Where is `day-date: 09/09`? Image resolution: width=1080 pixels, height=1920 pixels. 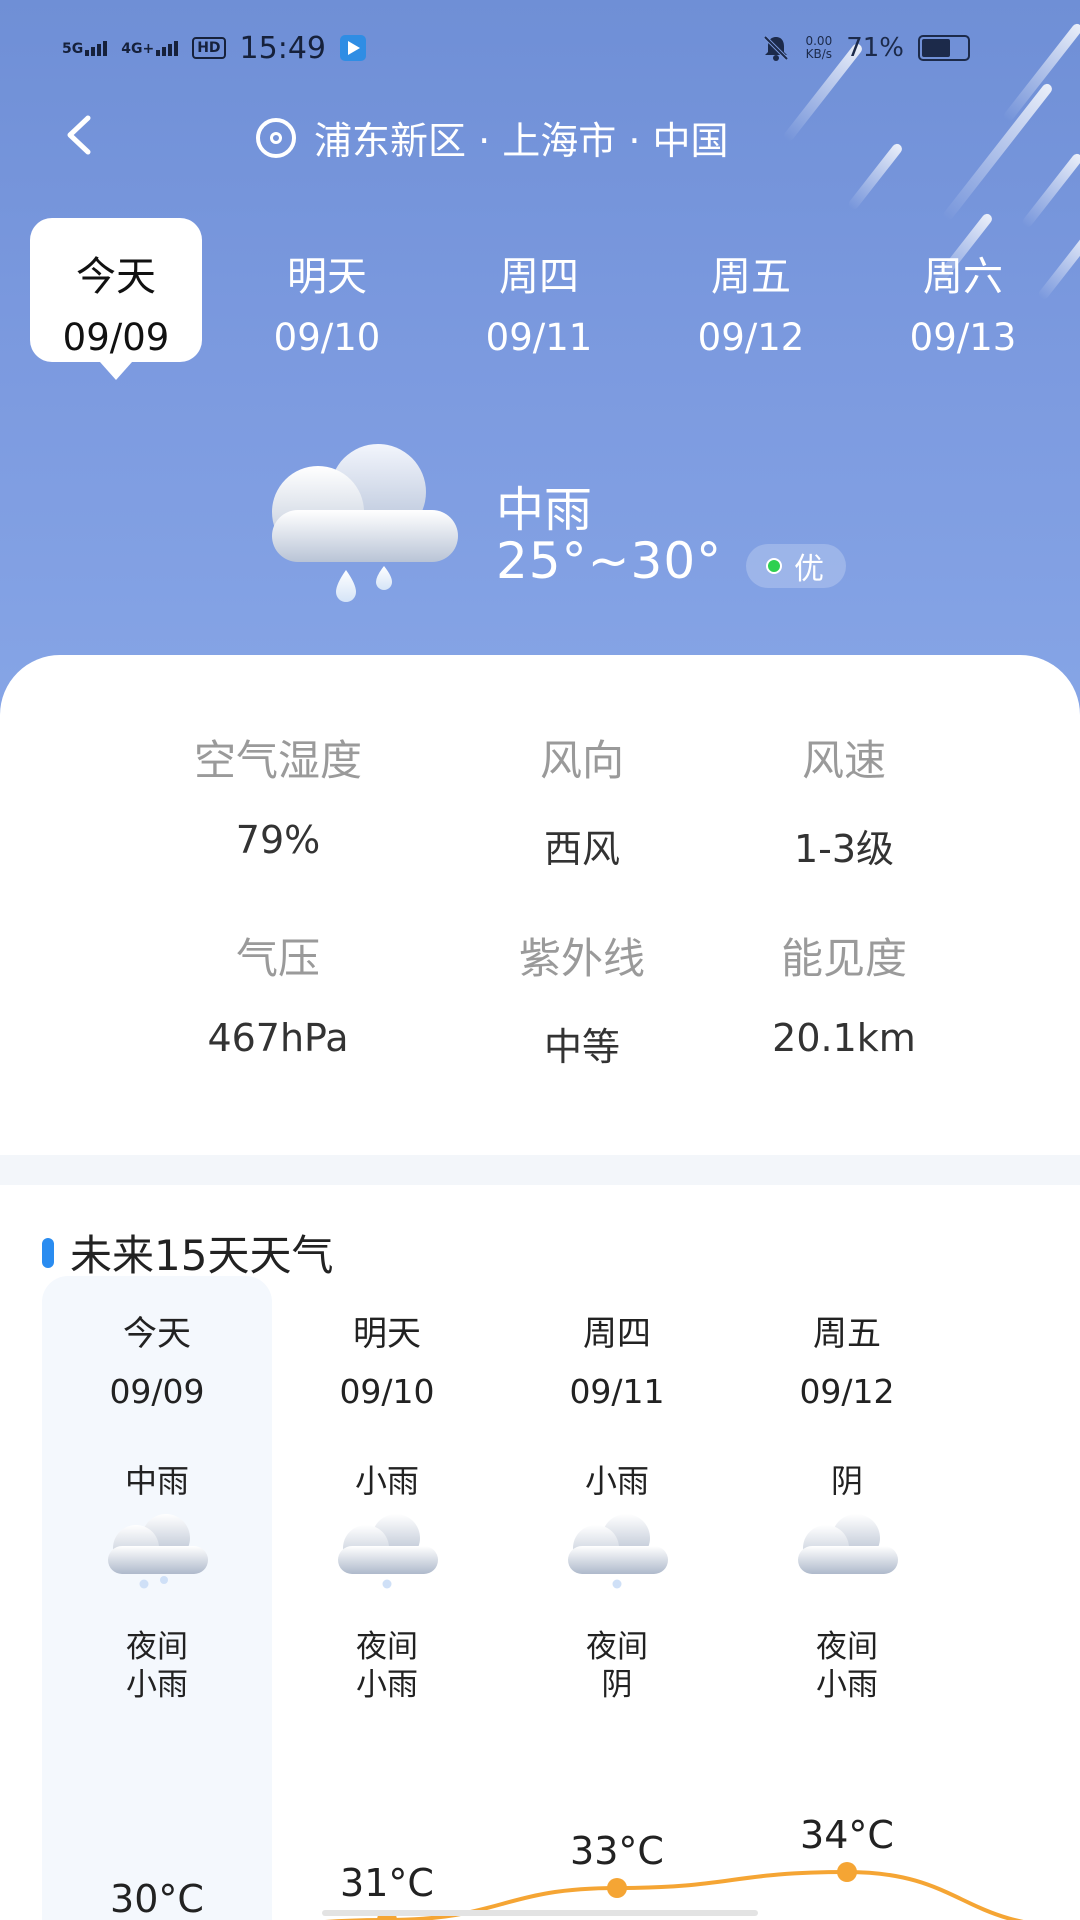
day-date: 09/09 is located at coordinates (116, 337).